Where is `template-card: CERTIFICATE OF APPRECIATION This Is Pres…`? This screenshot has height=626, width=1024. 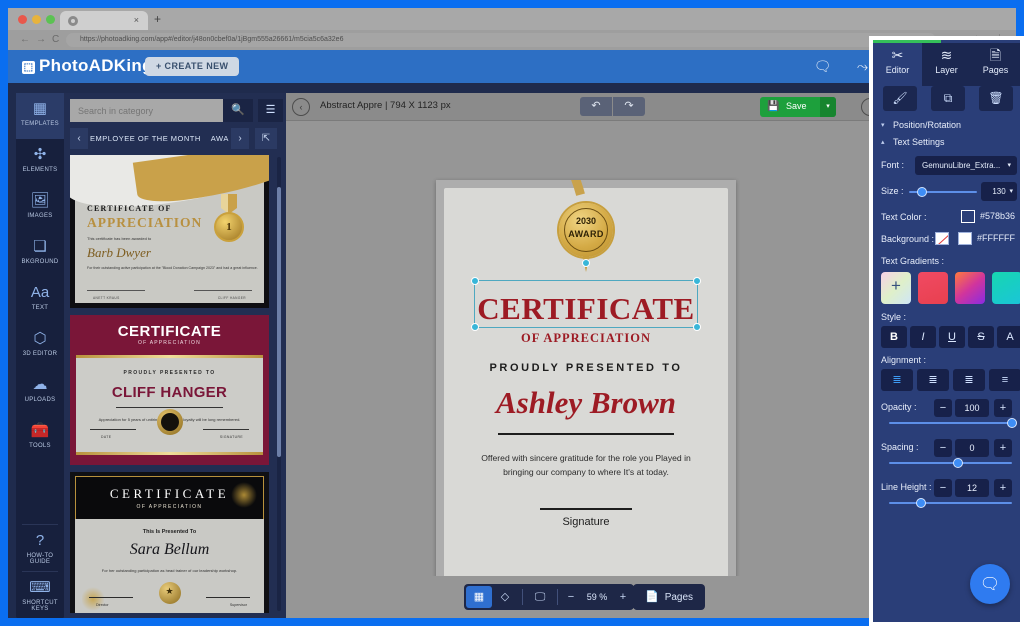 template-card: CERTIFICATE OF APPRECIATION This Is Pres… is located at coordinates (169, 542).